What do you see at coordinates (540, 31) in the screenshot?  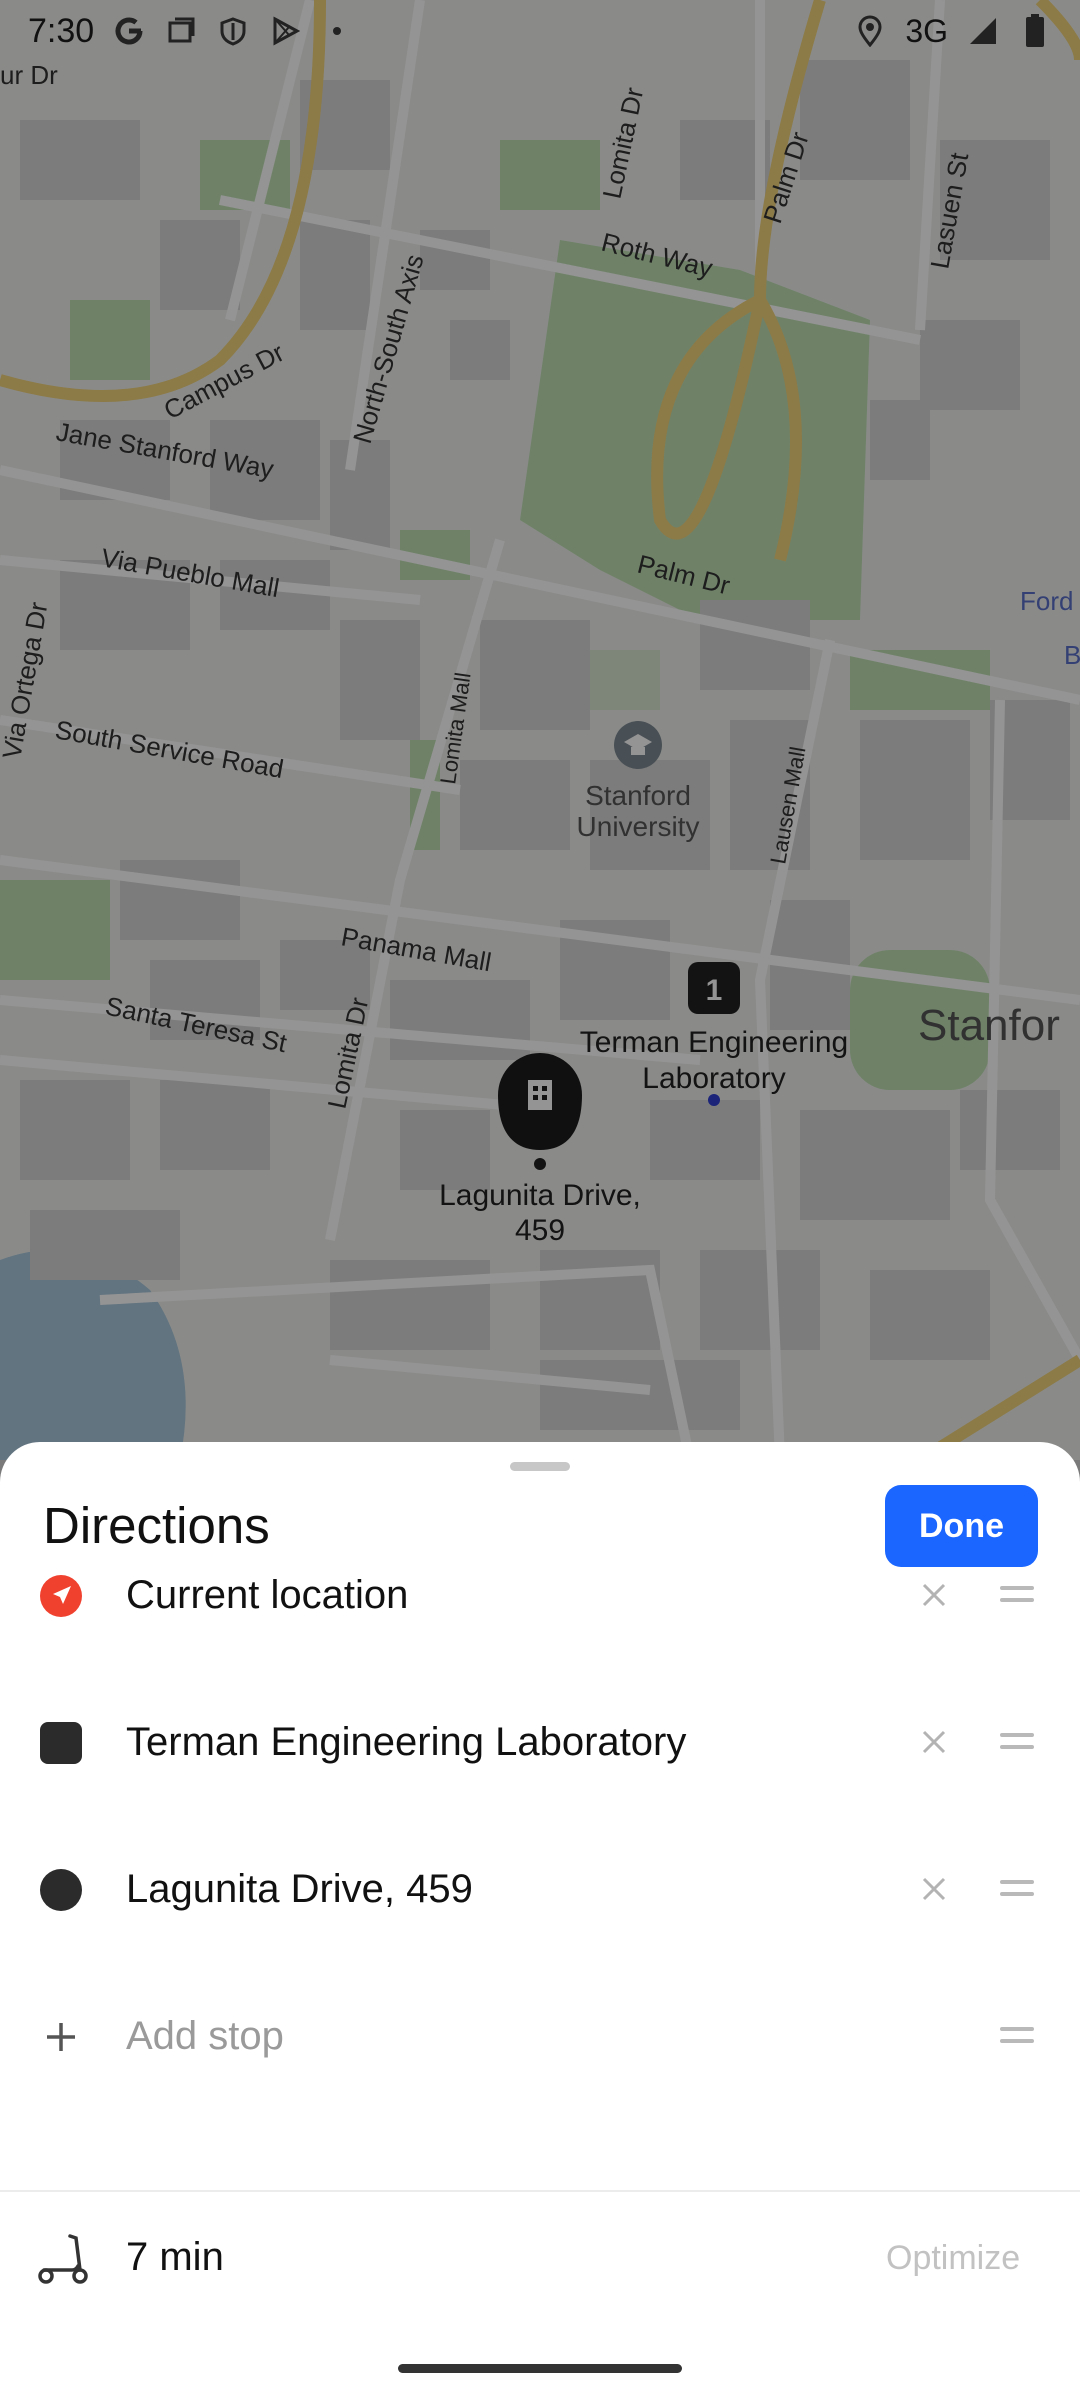 I see `status-bar: 7:30 3G` at bounding box center [540, 31].